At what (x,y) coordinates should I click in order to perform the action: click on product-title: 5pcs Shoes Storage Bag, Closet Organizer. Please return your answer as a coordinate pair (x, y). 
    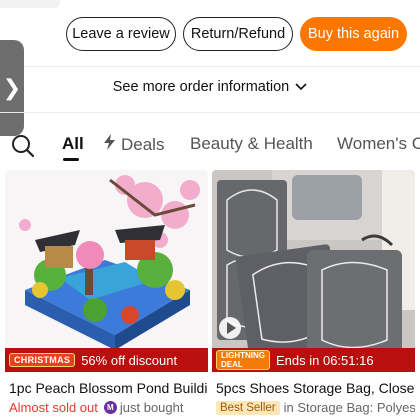
    Looking at the image, I should click on (315, 388).